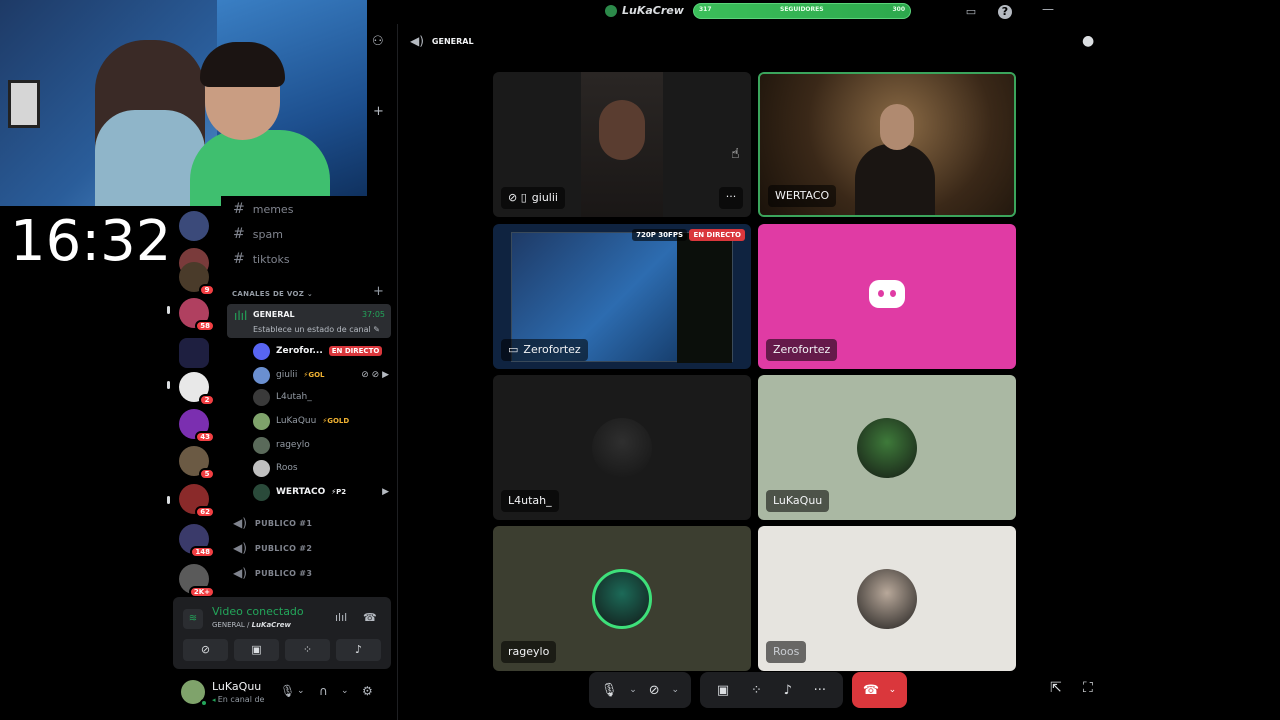 The height and width of the screenshot is (720, 1280). What do you see at coordinates (258, 234) in the screenshot?
I see `text-channel-spam: # spam` at bounding box center [258, 234].